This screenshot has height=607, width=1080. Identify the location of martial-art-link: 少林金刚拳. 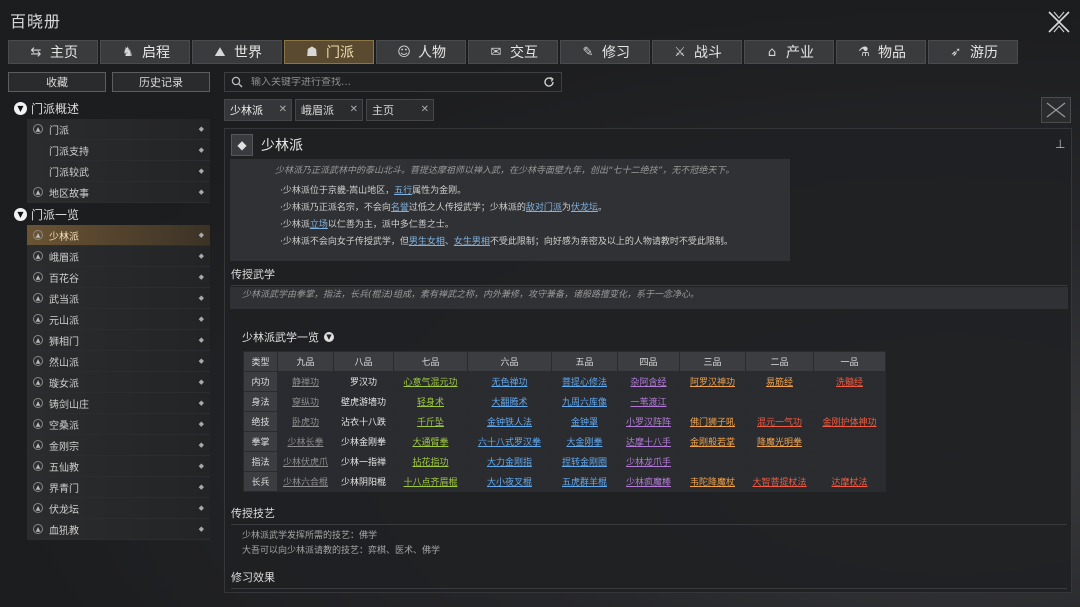
(363, 443).